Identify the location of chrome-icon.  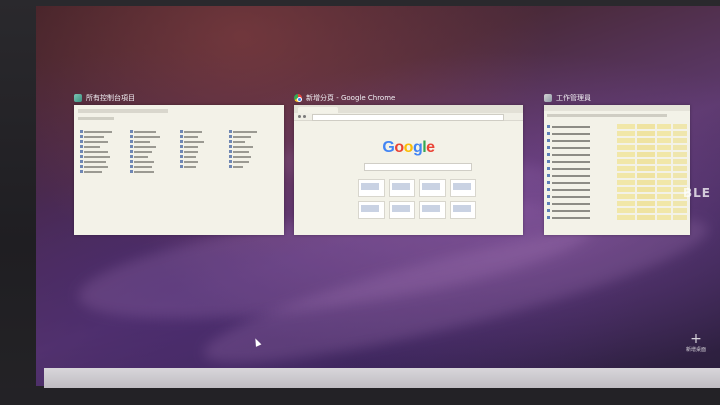
(298, 98).